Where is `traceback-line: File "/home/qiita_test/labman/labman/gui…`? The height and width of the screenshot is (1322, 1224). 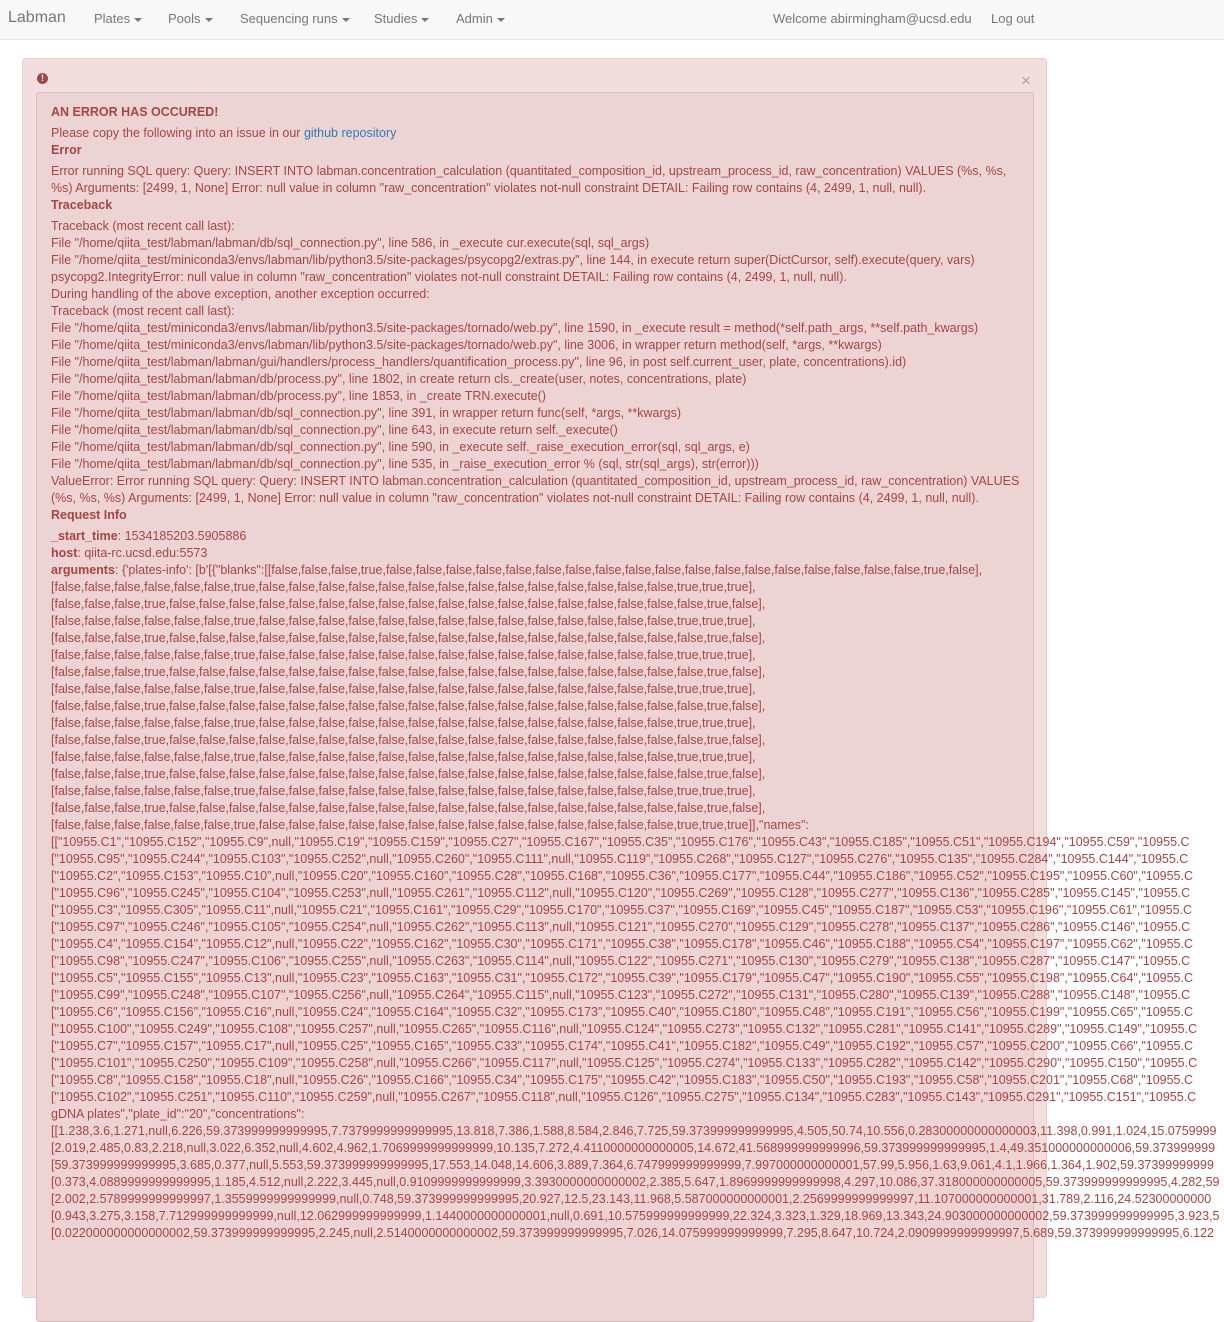 traceback-line: File "/home/qiita_test/labman/labman/gui… is located at coordinates (479, 362).